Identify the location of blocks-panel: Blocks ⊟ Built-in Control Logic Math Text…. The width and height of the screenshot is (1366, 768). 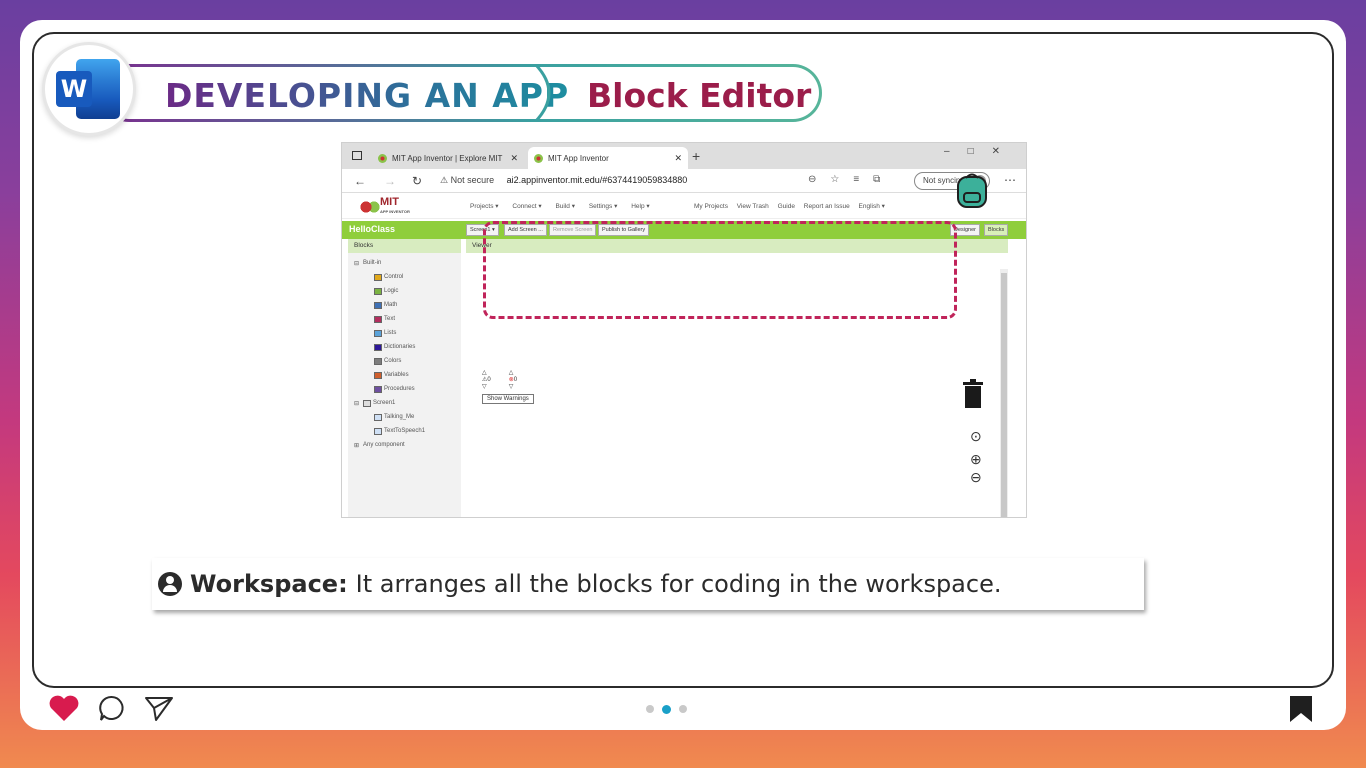
(404, 378).